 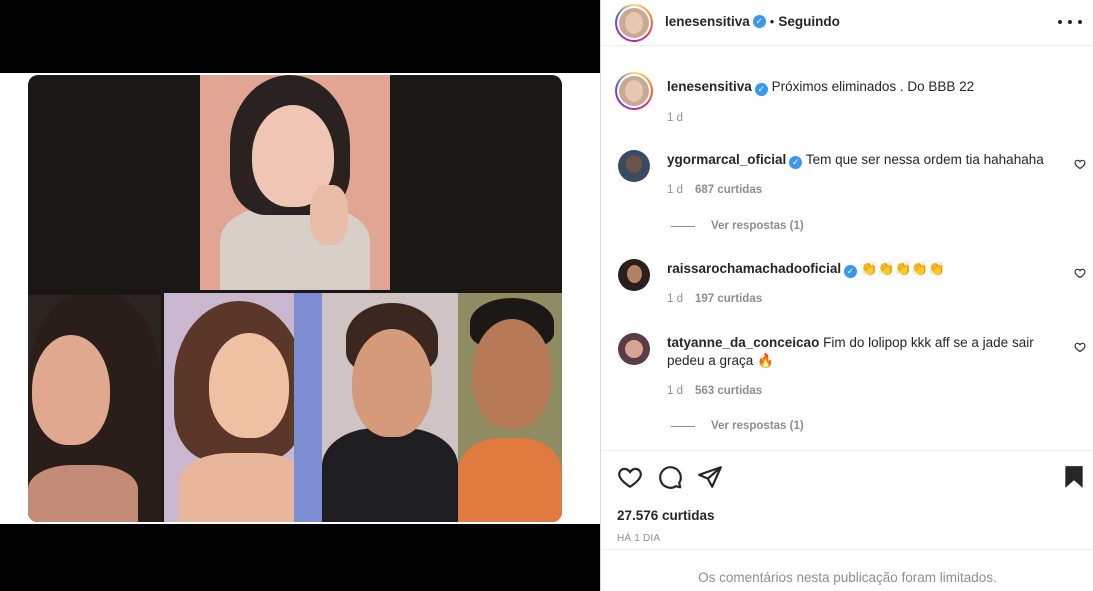 I want to click on comment-meta: 1 d 687 curtidas, so click(x=714, y=190).